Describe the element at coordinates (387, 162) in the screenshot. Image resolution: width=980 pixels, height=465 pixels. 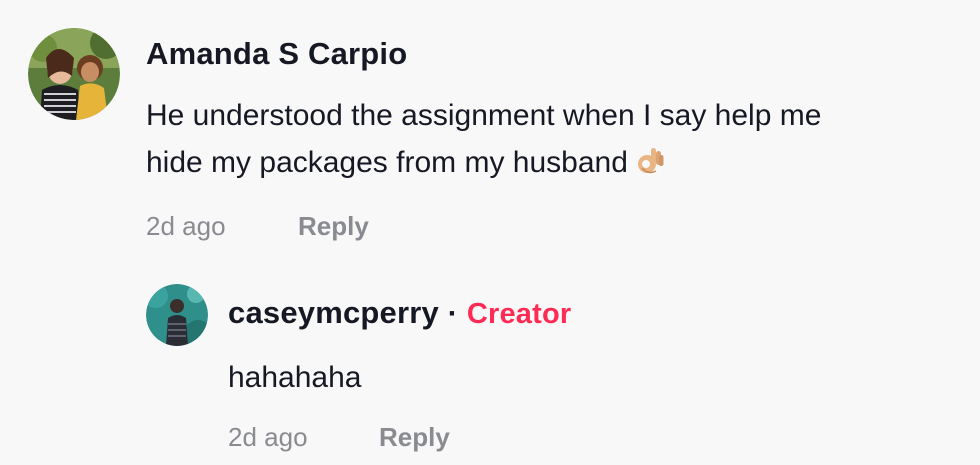
I see `comment-text-line-2-content: hide my packages from my husband` at that location.